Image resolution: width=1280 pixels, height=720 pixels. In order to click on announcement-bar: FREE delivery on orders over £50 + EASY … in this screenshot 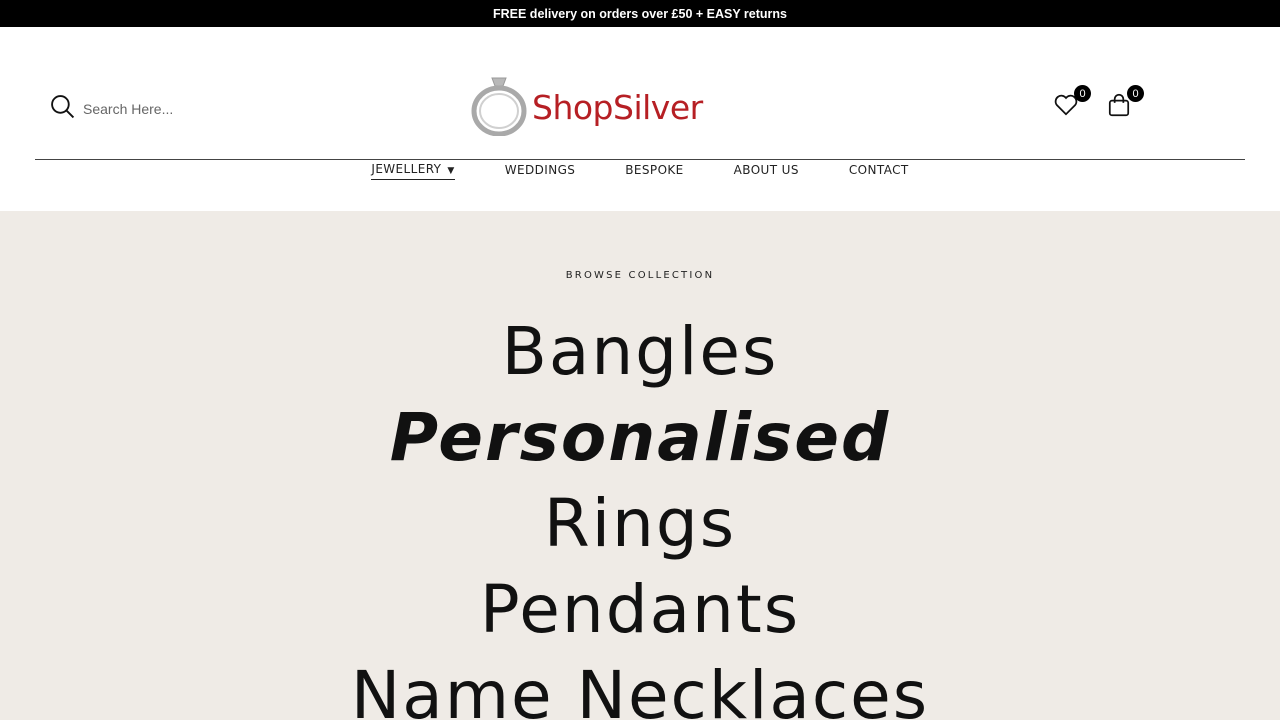, I will do `click(640, 13)`.